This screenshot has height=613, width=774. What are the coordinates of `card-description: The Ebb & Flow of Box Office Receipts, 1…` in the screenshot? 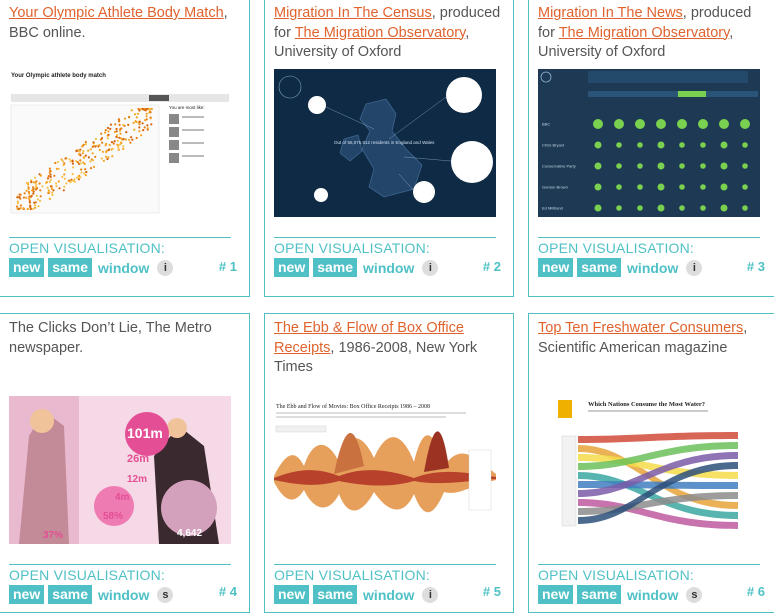 It's located at (389, 348).